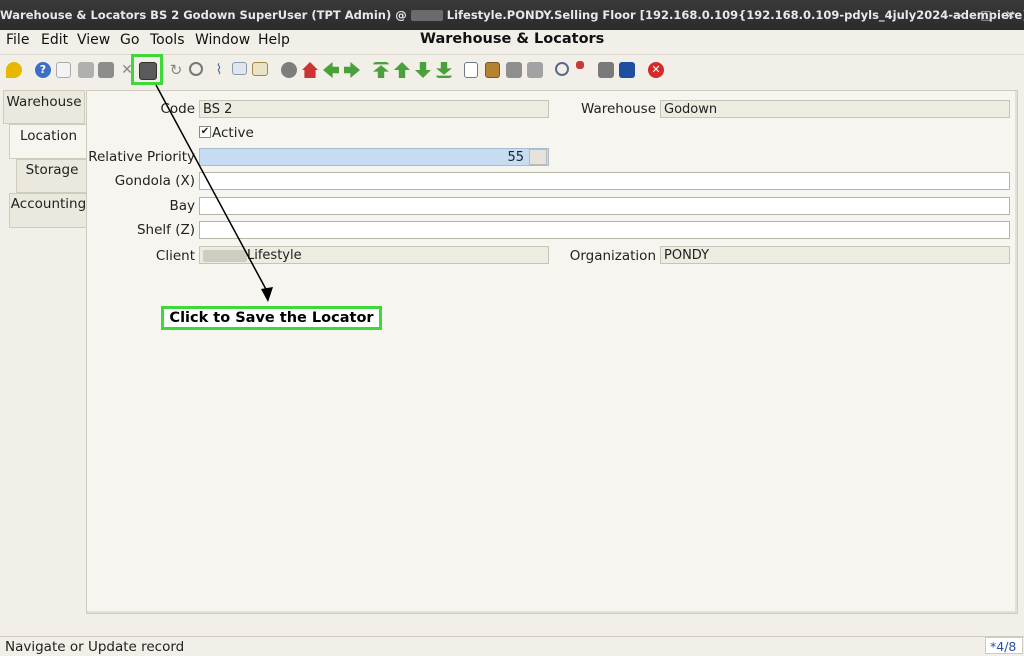 Image resolution: width=1024 pixels, height=656 pixels. I want to click on annotation-callout: Click to Save the Locator, so click(271, 318).